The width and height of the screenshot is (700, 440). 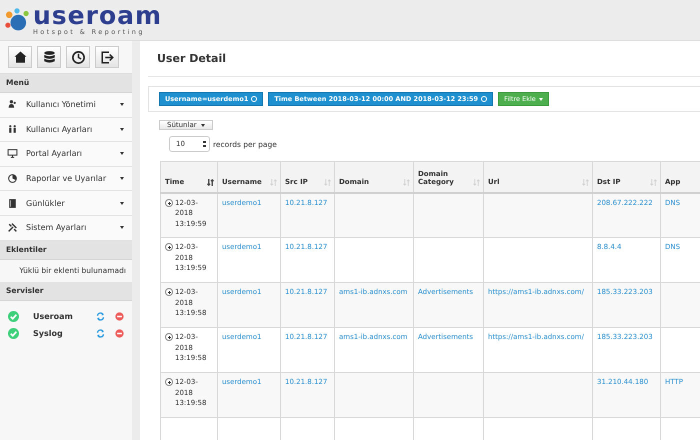 What do you see at coordinates (66, 130) in the screenshot?
I see `menu-item: Kullanıcı Ayarları` at bounding box center [66, 130].